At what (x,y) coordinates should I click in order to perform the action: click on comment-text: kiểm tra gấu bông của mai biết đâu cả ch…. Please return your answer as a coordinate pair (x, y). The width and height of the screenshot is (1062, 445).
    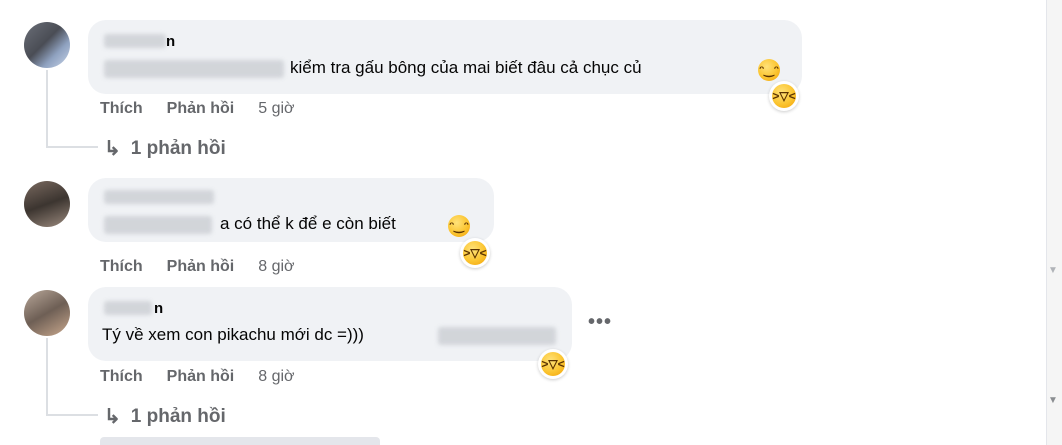
    Looking at the image, I should click on (466, 67).